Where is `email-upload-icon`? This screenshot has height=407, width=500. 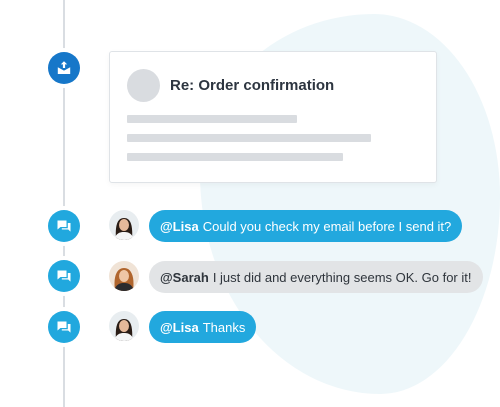 email-upload-icon is located at coordinates (64, 68).